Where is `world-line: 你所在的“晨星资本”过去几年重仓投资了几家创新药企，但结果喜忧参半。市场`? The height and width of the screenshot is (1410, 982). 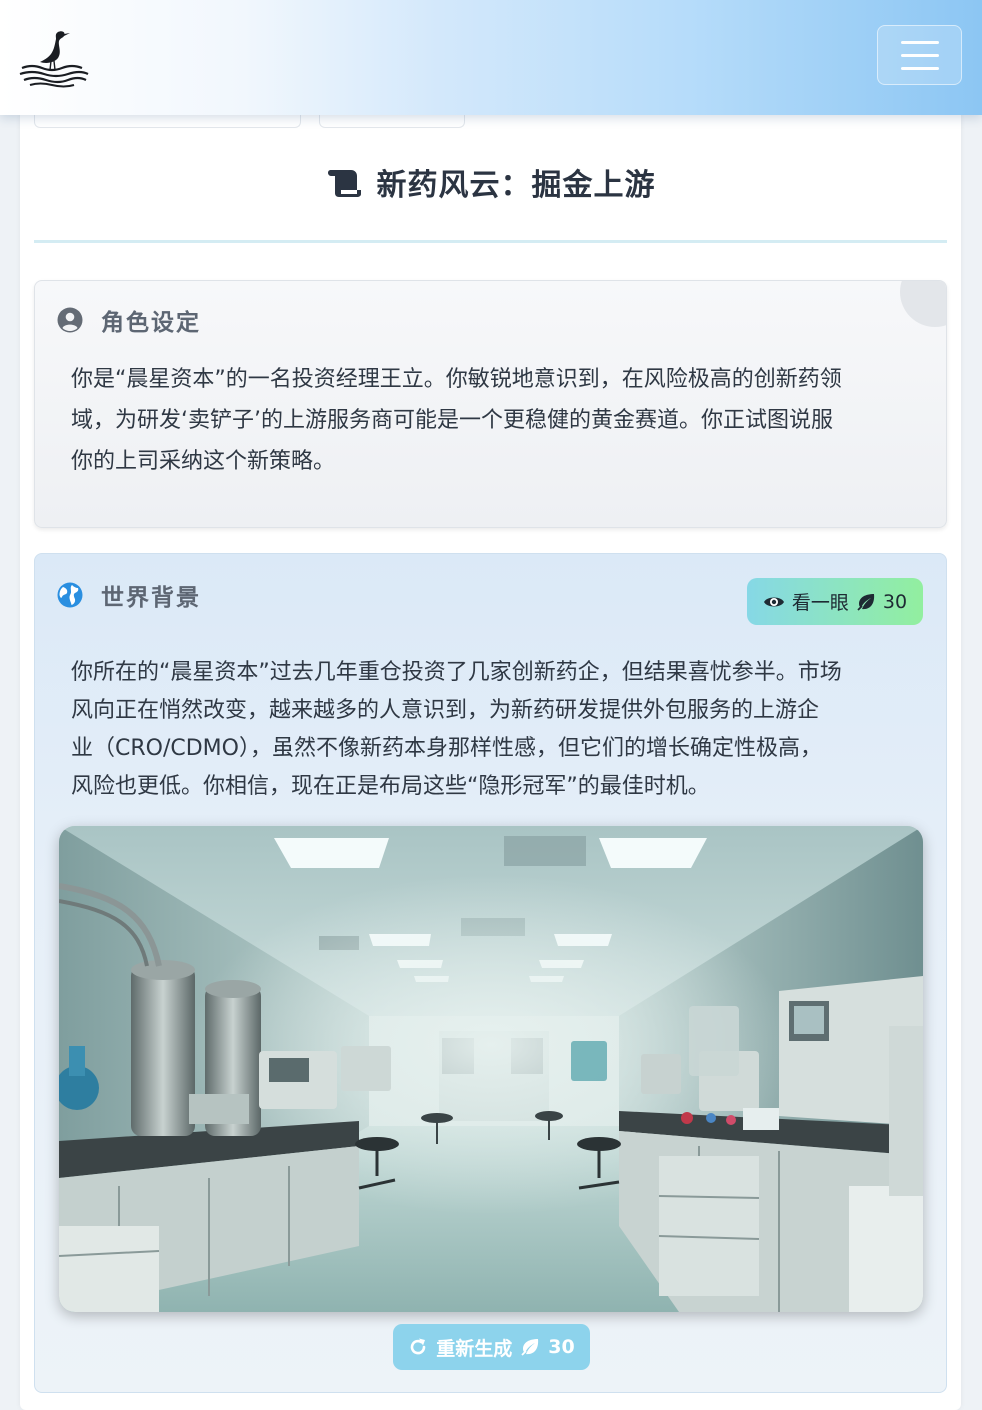 world-line: 你所在的“晨星资本”过去几年重仓投资了几家创新药企，但结果喜忧参半。市场 is located at coordinates (456, 672).